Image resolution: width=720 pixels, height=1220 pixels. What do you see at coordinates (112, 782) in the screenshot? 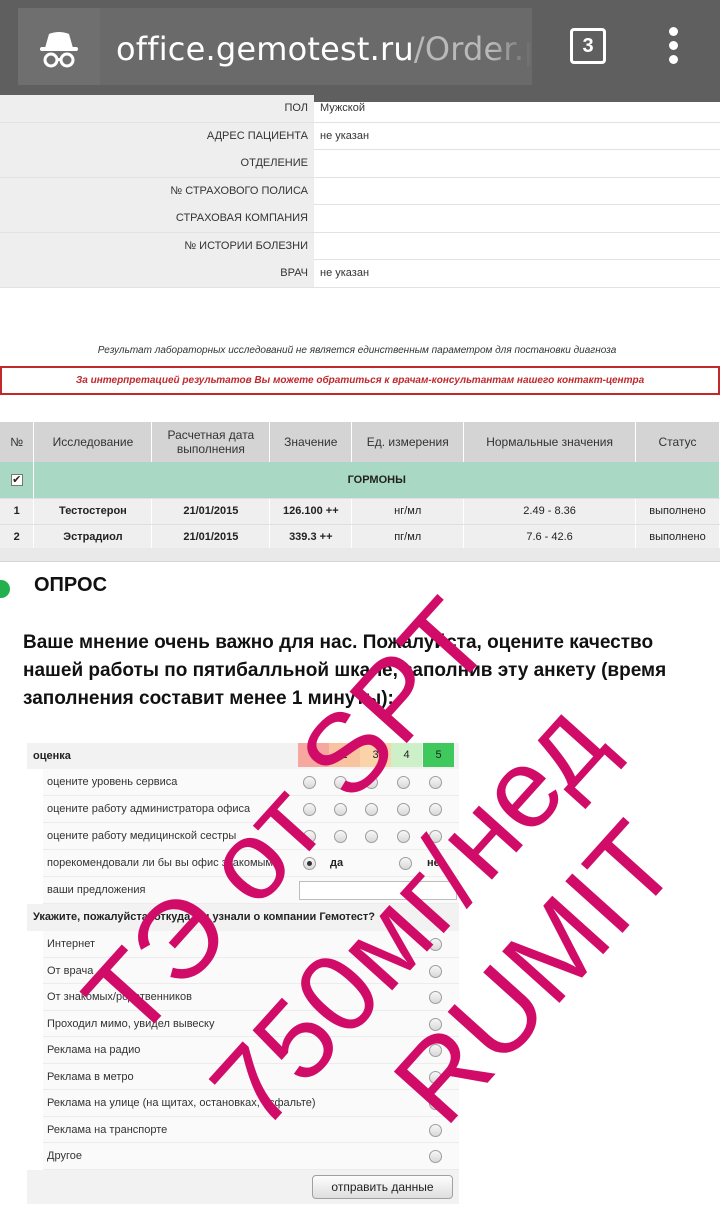
I see `rating-question: оцените уровень сервиса` at bounding box center [112, 782].